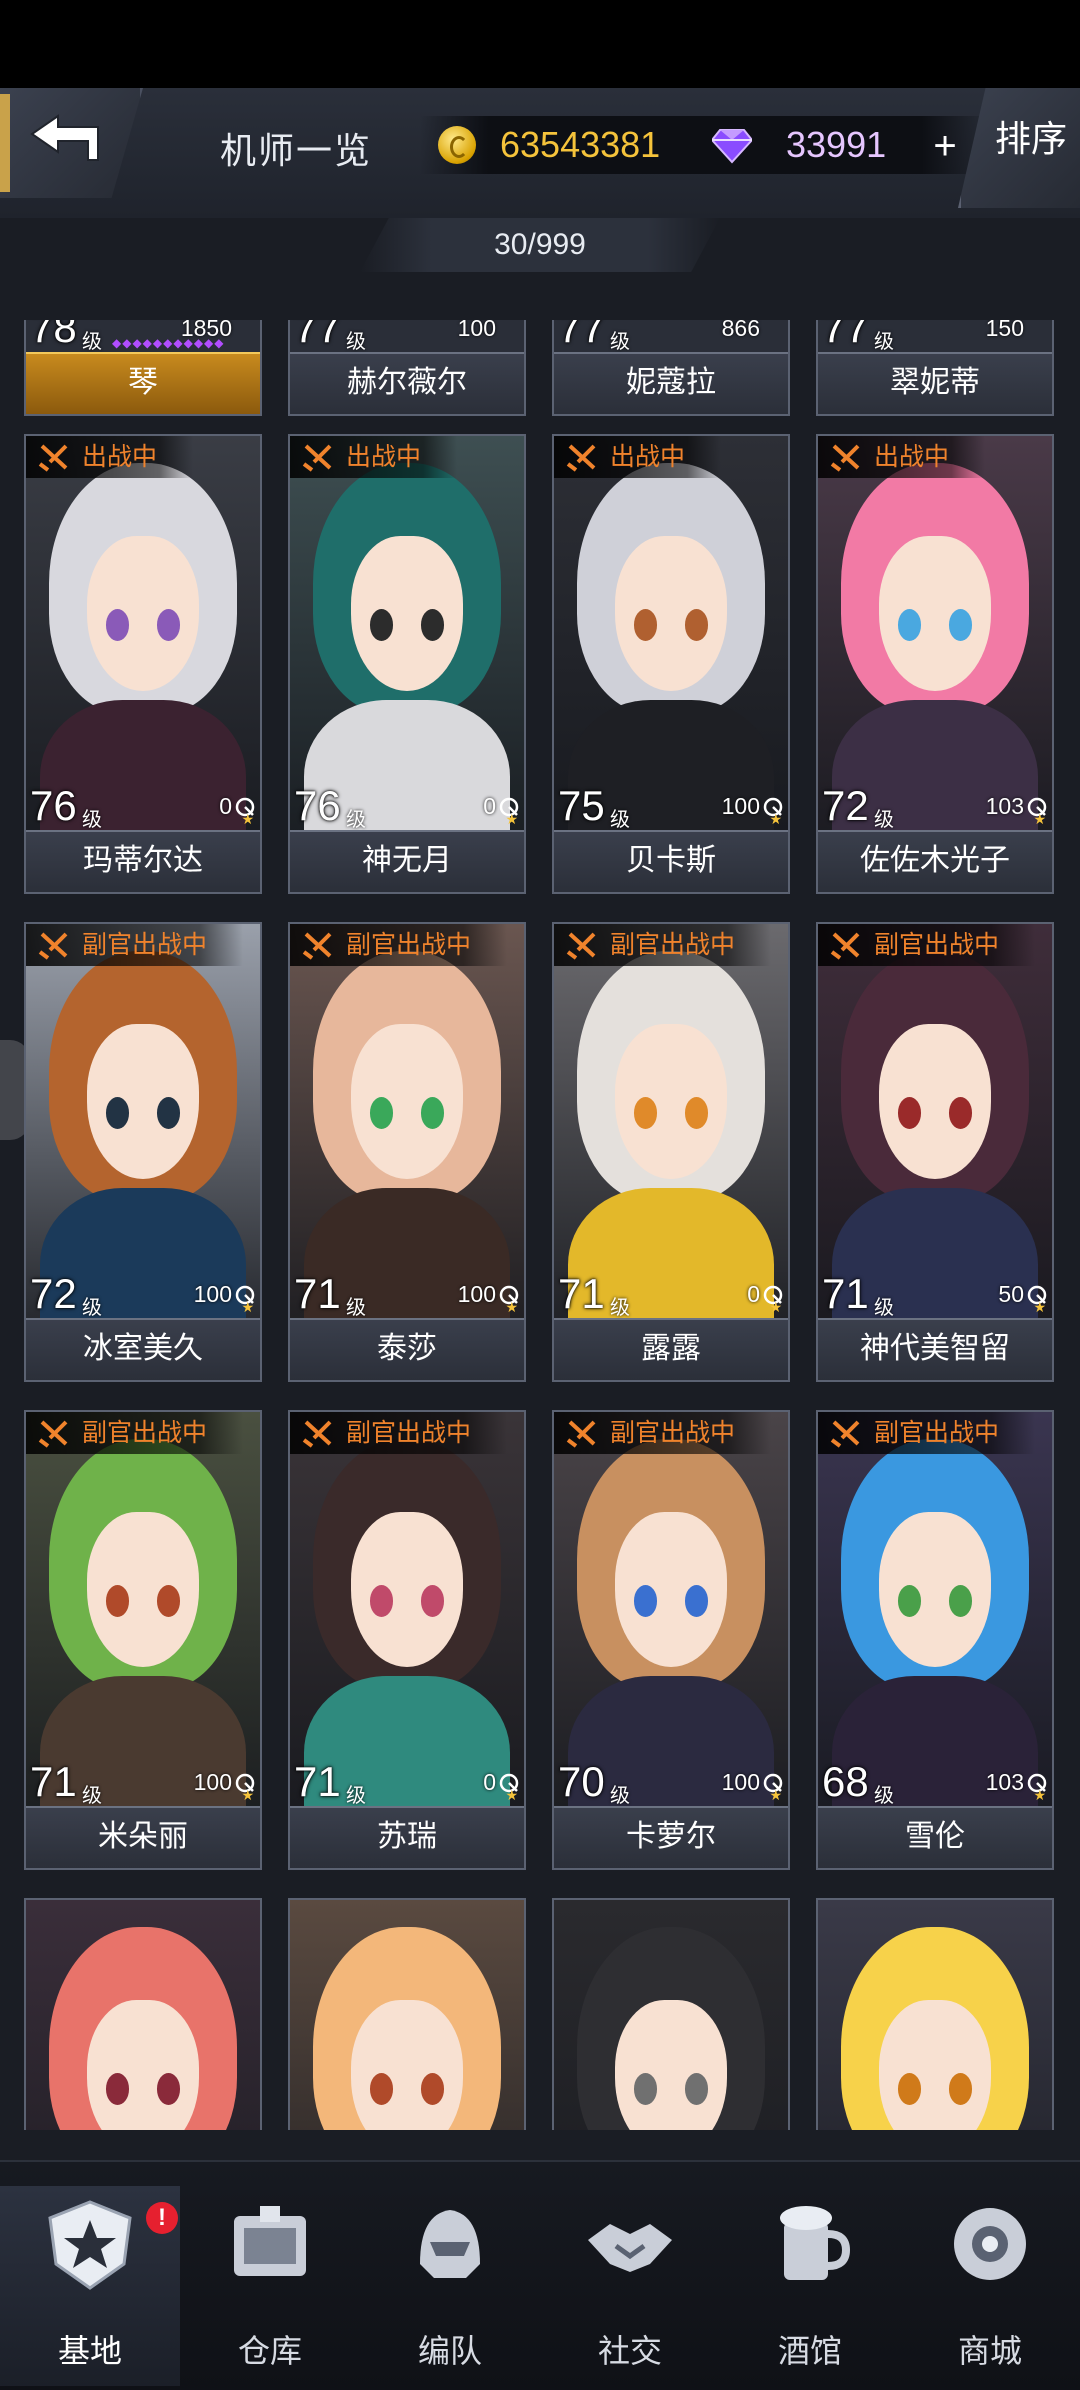  What do you see at coordinates (935, 664) in the screenshot?
I see `pilot-card: 出战中 72 级 103 ★ 佐佐木光子` at bounding box center [935, 664].